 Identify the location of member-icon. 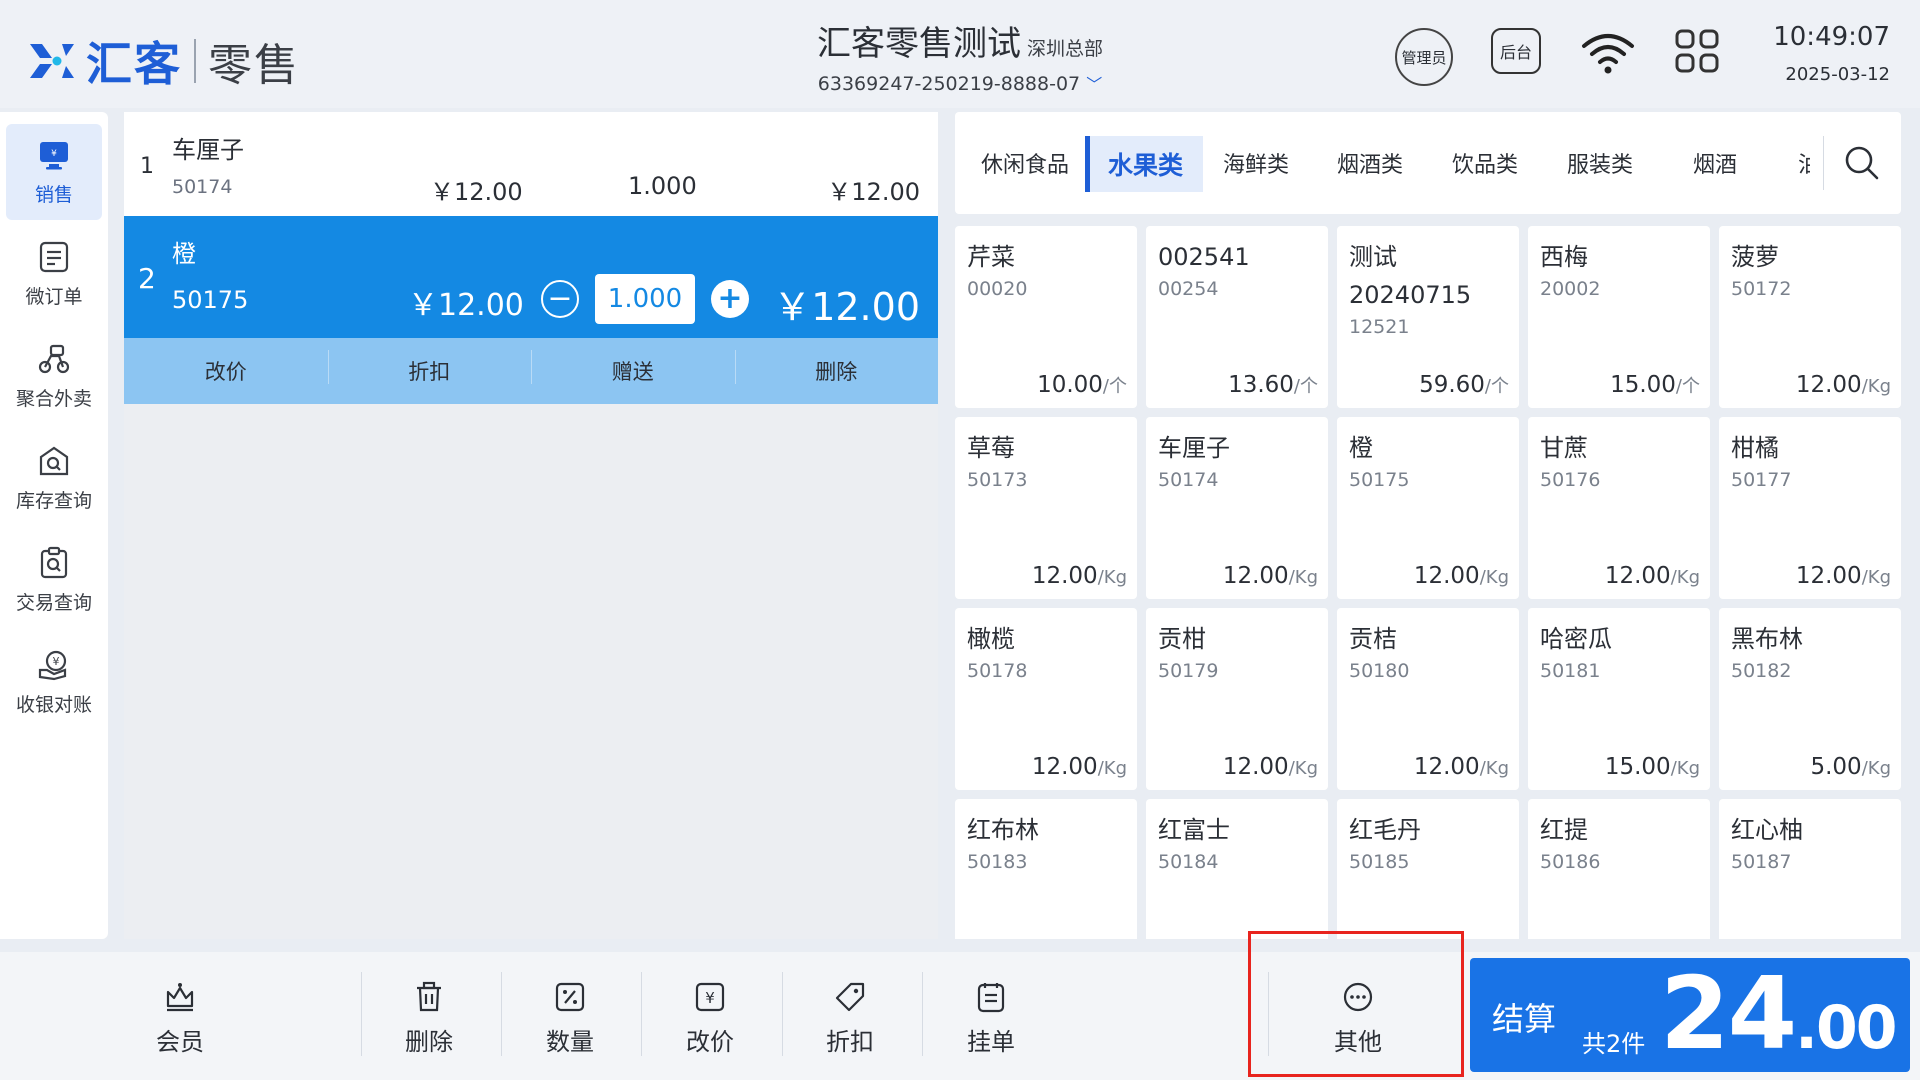
(180, 997).